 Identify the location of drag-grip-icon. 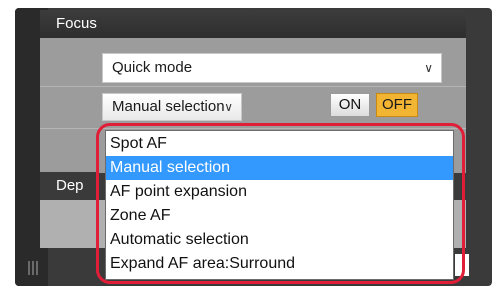
(33, 268).